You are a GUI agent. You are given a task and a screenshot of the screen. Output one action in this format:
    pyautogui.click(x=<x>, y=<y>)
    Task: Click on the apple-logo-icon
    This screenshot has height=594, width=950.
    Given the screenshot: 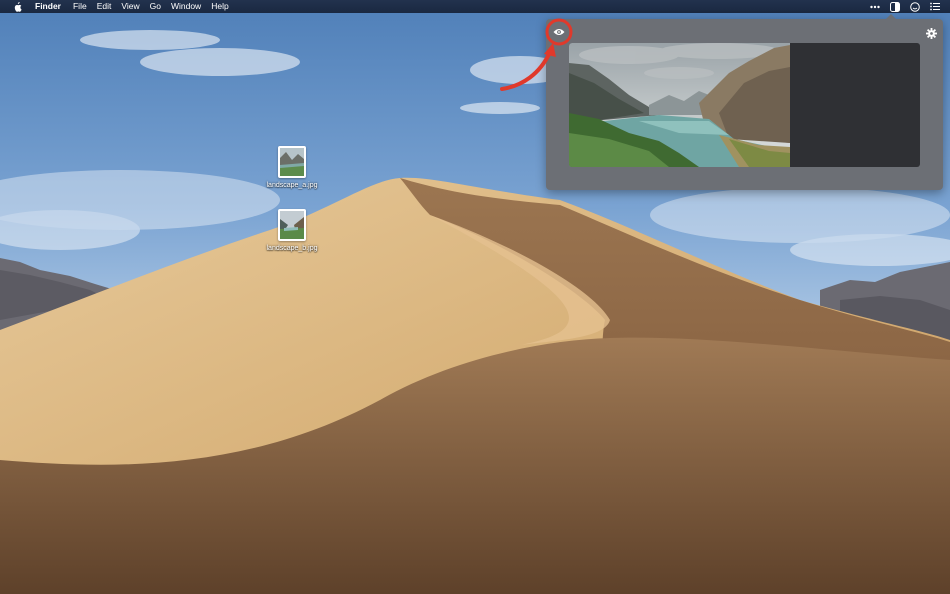 What is the action you would take?
    pyautogui.click(x=17, y=6)
    